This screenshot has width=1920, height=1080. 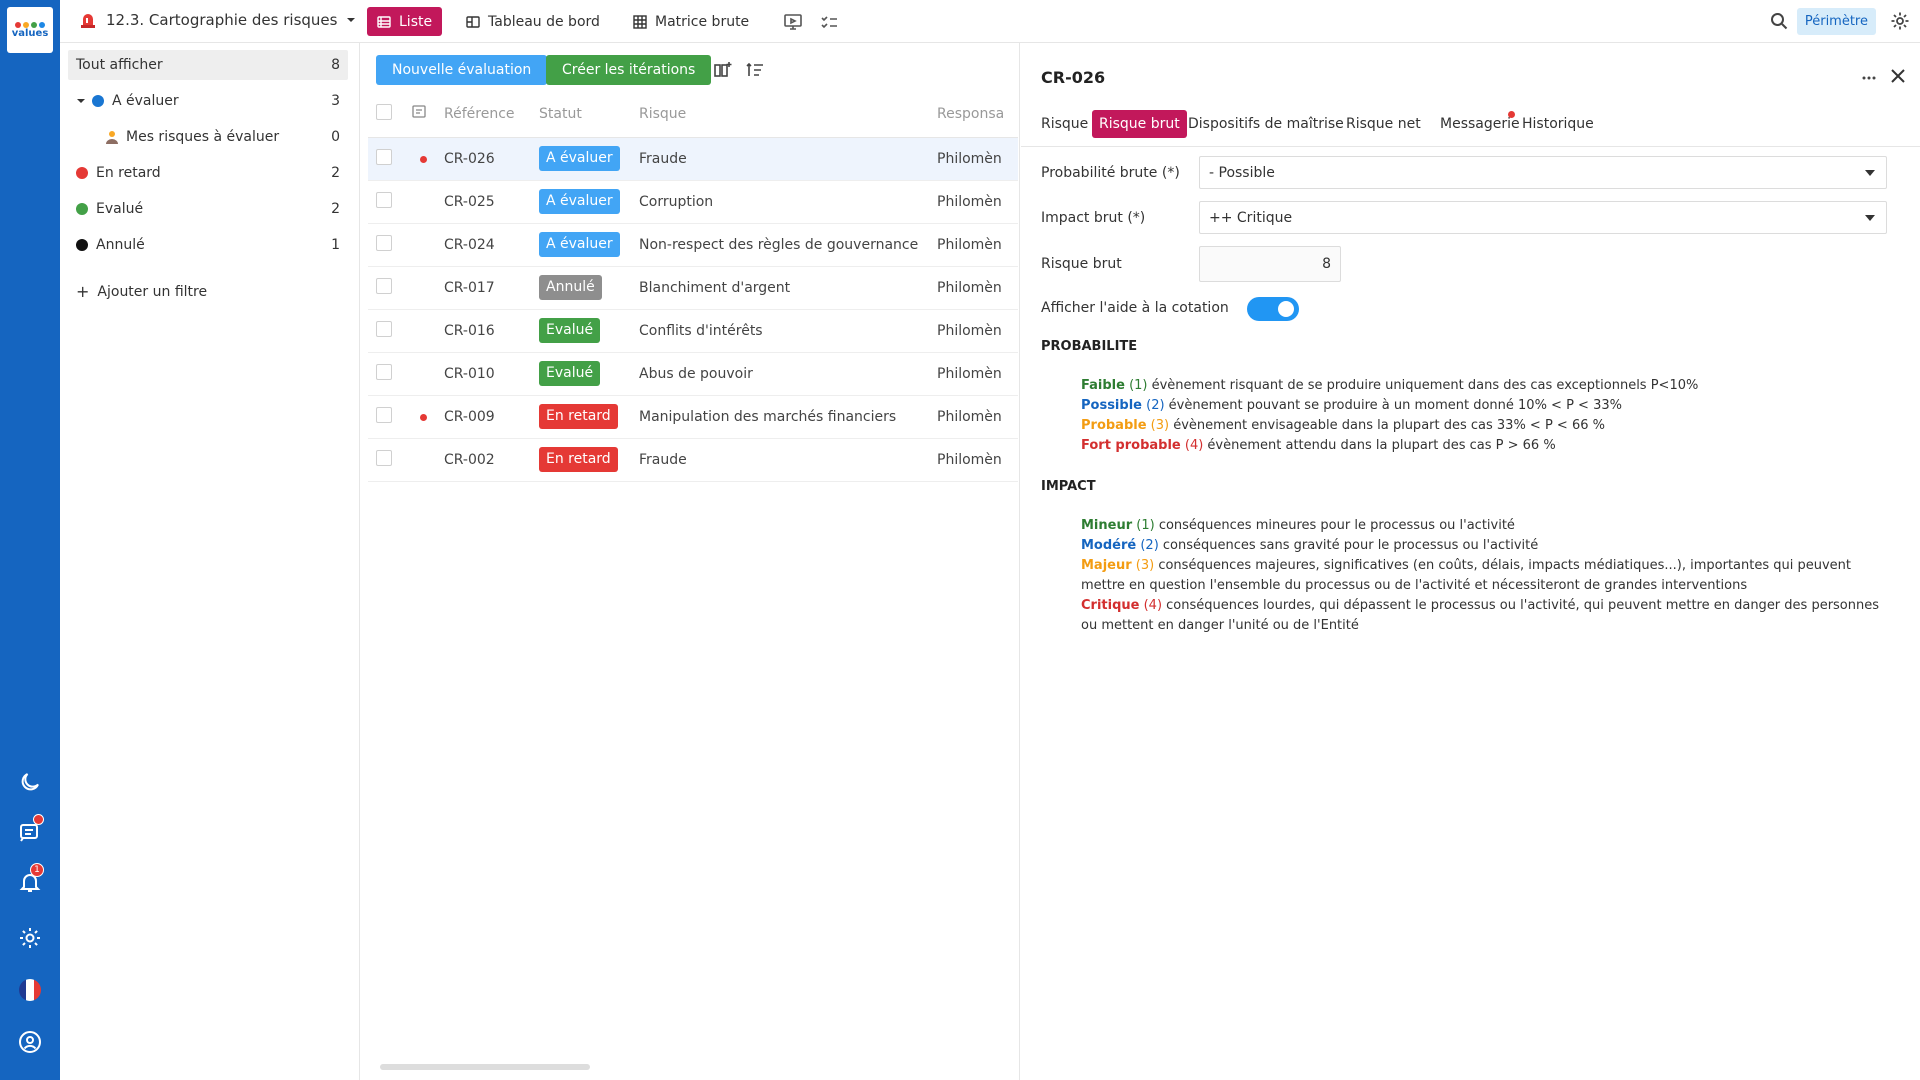 I want to click on header-risque: Risque, so click(x=788, y=114).